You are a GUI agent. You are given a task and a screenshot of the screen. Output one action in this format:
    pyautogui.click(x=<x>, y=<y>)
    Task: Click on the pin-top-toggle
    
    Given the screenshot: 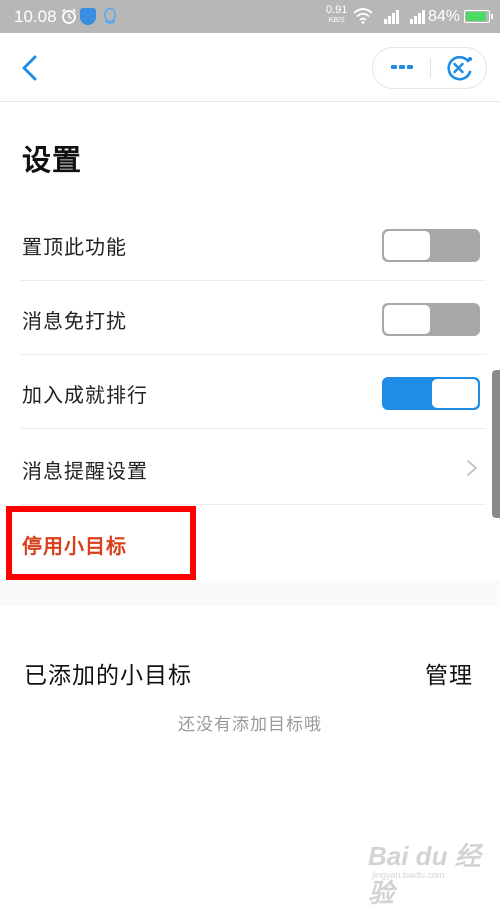 What is the action you would take?
    pyautogui.click(x=431, y=245)
    